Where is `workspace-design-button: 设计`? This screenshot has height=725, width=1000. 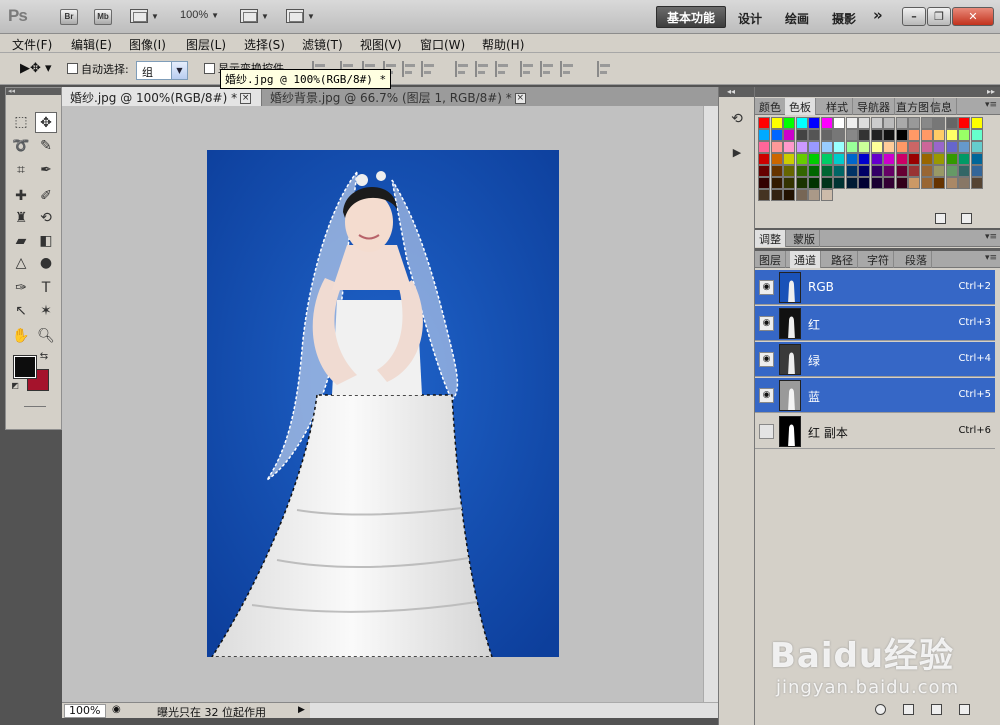
workspace-design-button: 设计 is located at coordinates (750, 18).